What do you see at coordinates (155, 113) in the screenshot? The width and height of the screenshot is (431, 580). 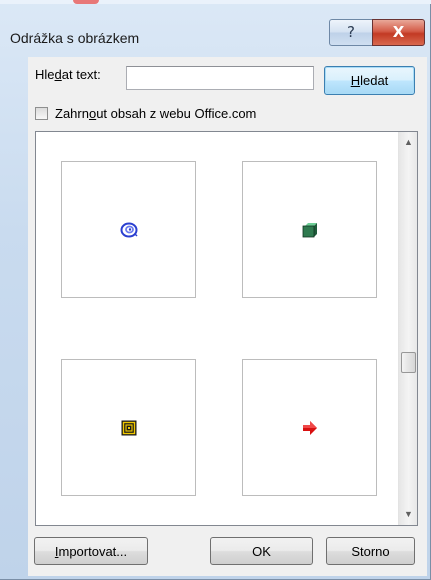 I see `include-web-label: Zahrnout obsah z webu Office.com` at bounding box center [155, 113].